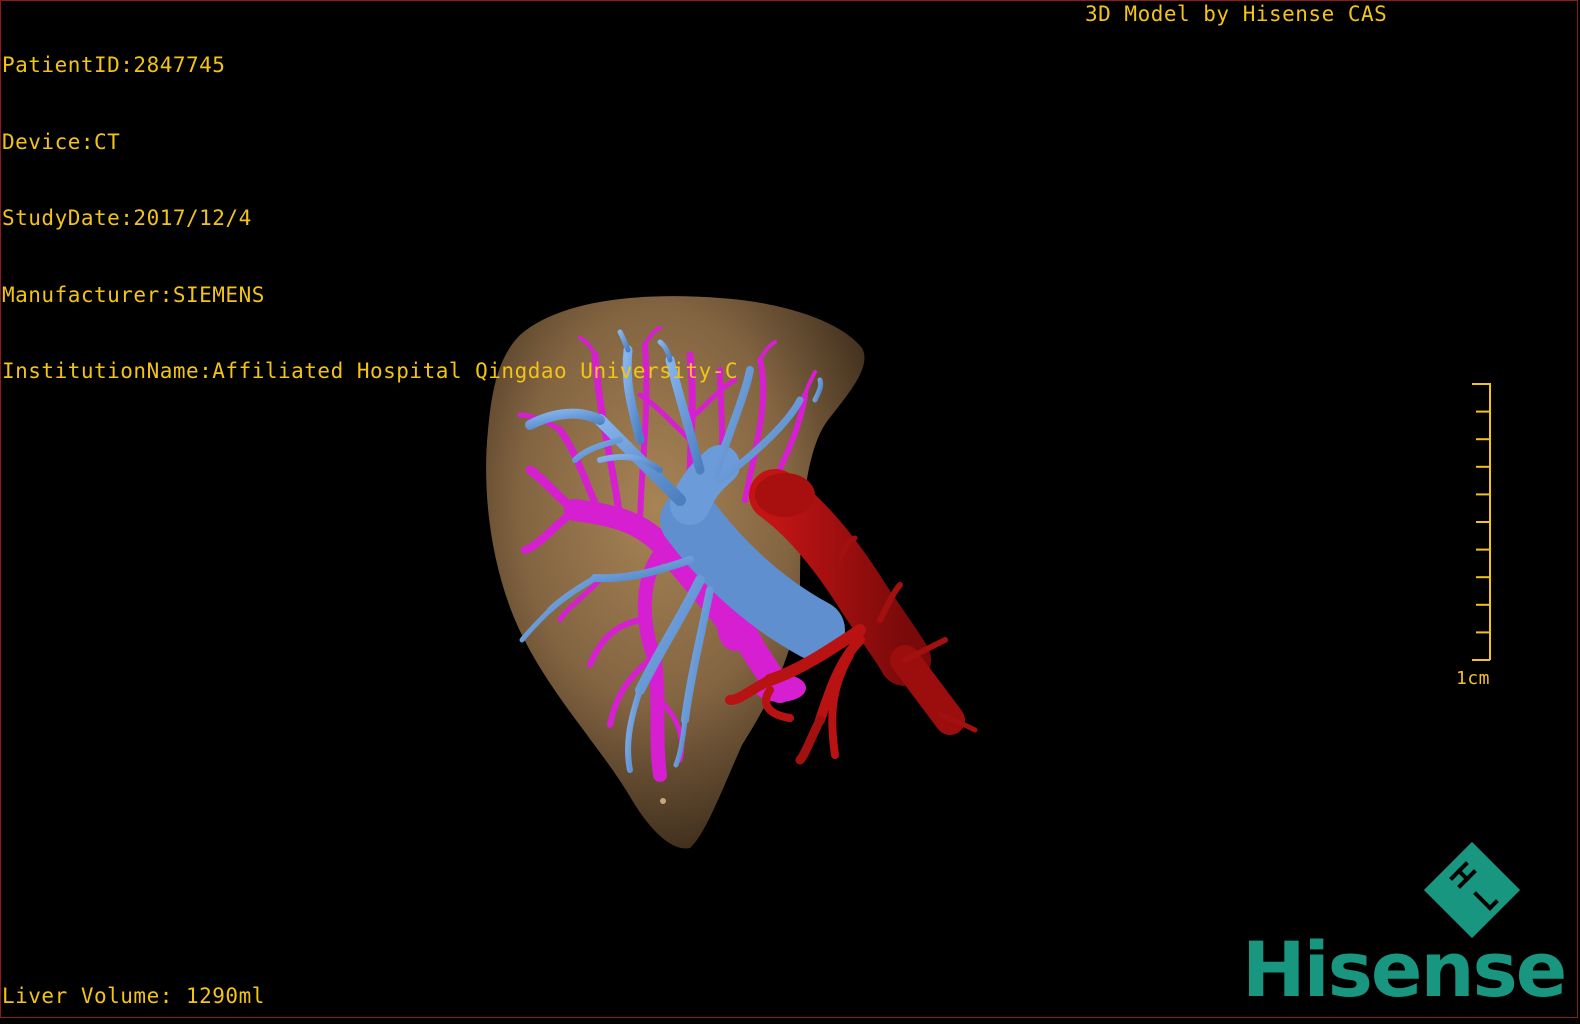 This screenshot has height=1024, width=1580. What do you see at coordinates (1236, 14) in the screenshot?
I see `model-credit-label: 3D Model by Hisense CAS` at bounding box center [1236, 14].